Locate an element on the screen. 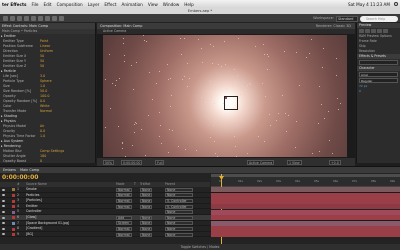  camera-tool-icon is located at coordinates (33, 18).